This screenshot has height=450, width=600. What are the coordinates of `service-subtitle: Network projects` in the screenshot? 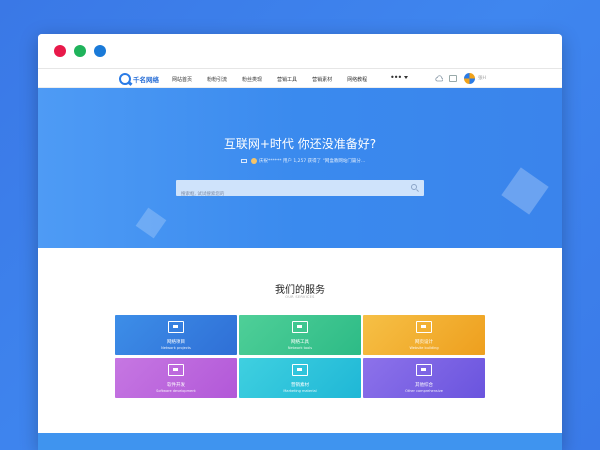 It's located at (176, 348).